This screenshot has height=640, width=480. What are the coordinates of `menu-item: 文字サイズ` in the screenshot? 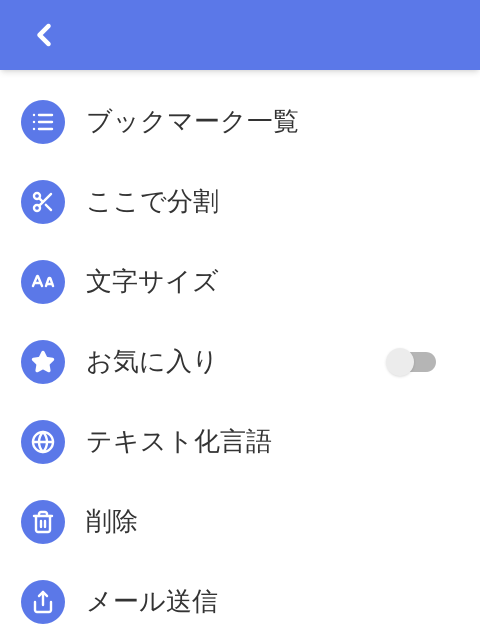 It's located at (240, 282).